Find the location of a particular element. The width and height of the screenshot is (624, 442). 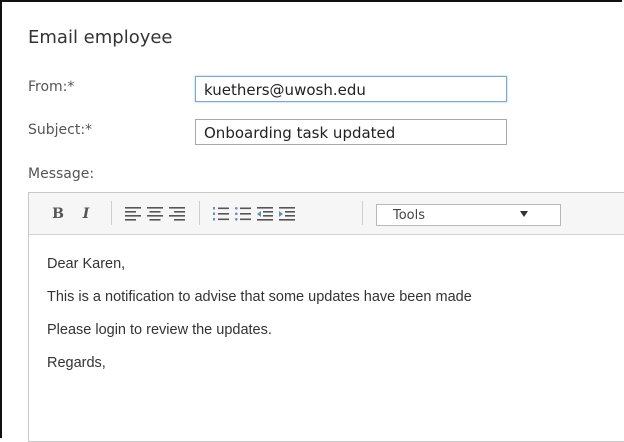

outdent-button is located at coordinates (265, 214).